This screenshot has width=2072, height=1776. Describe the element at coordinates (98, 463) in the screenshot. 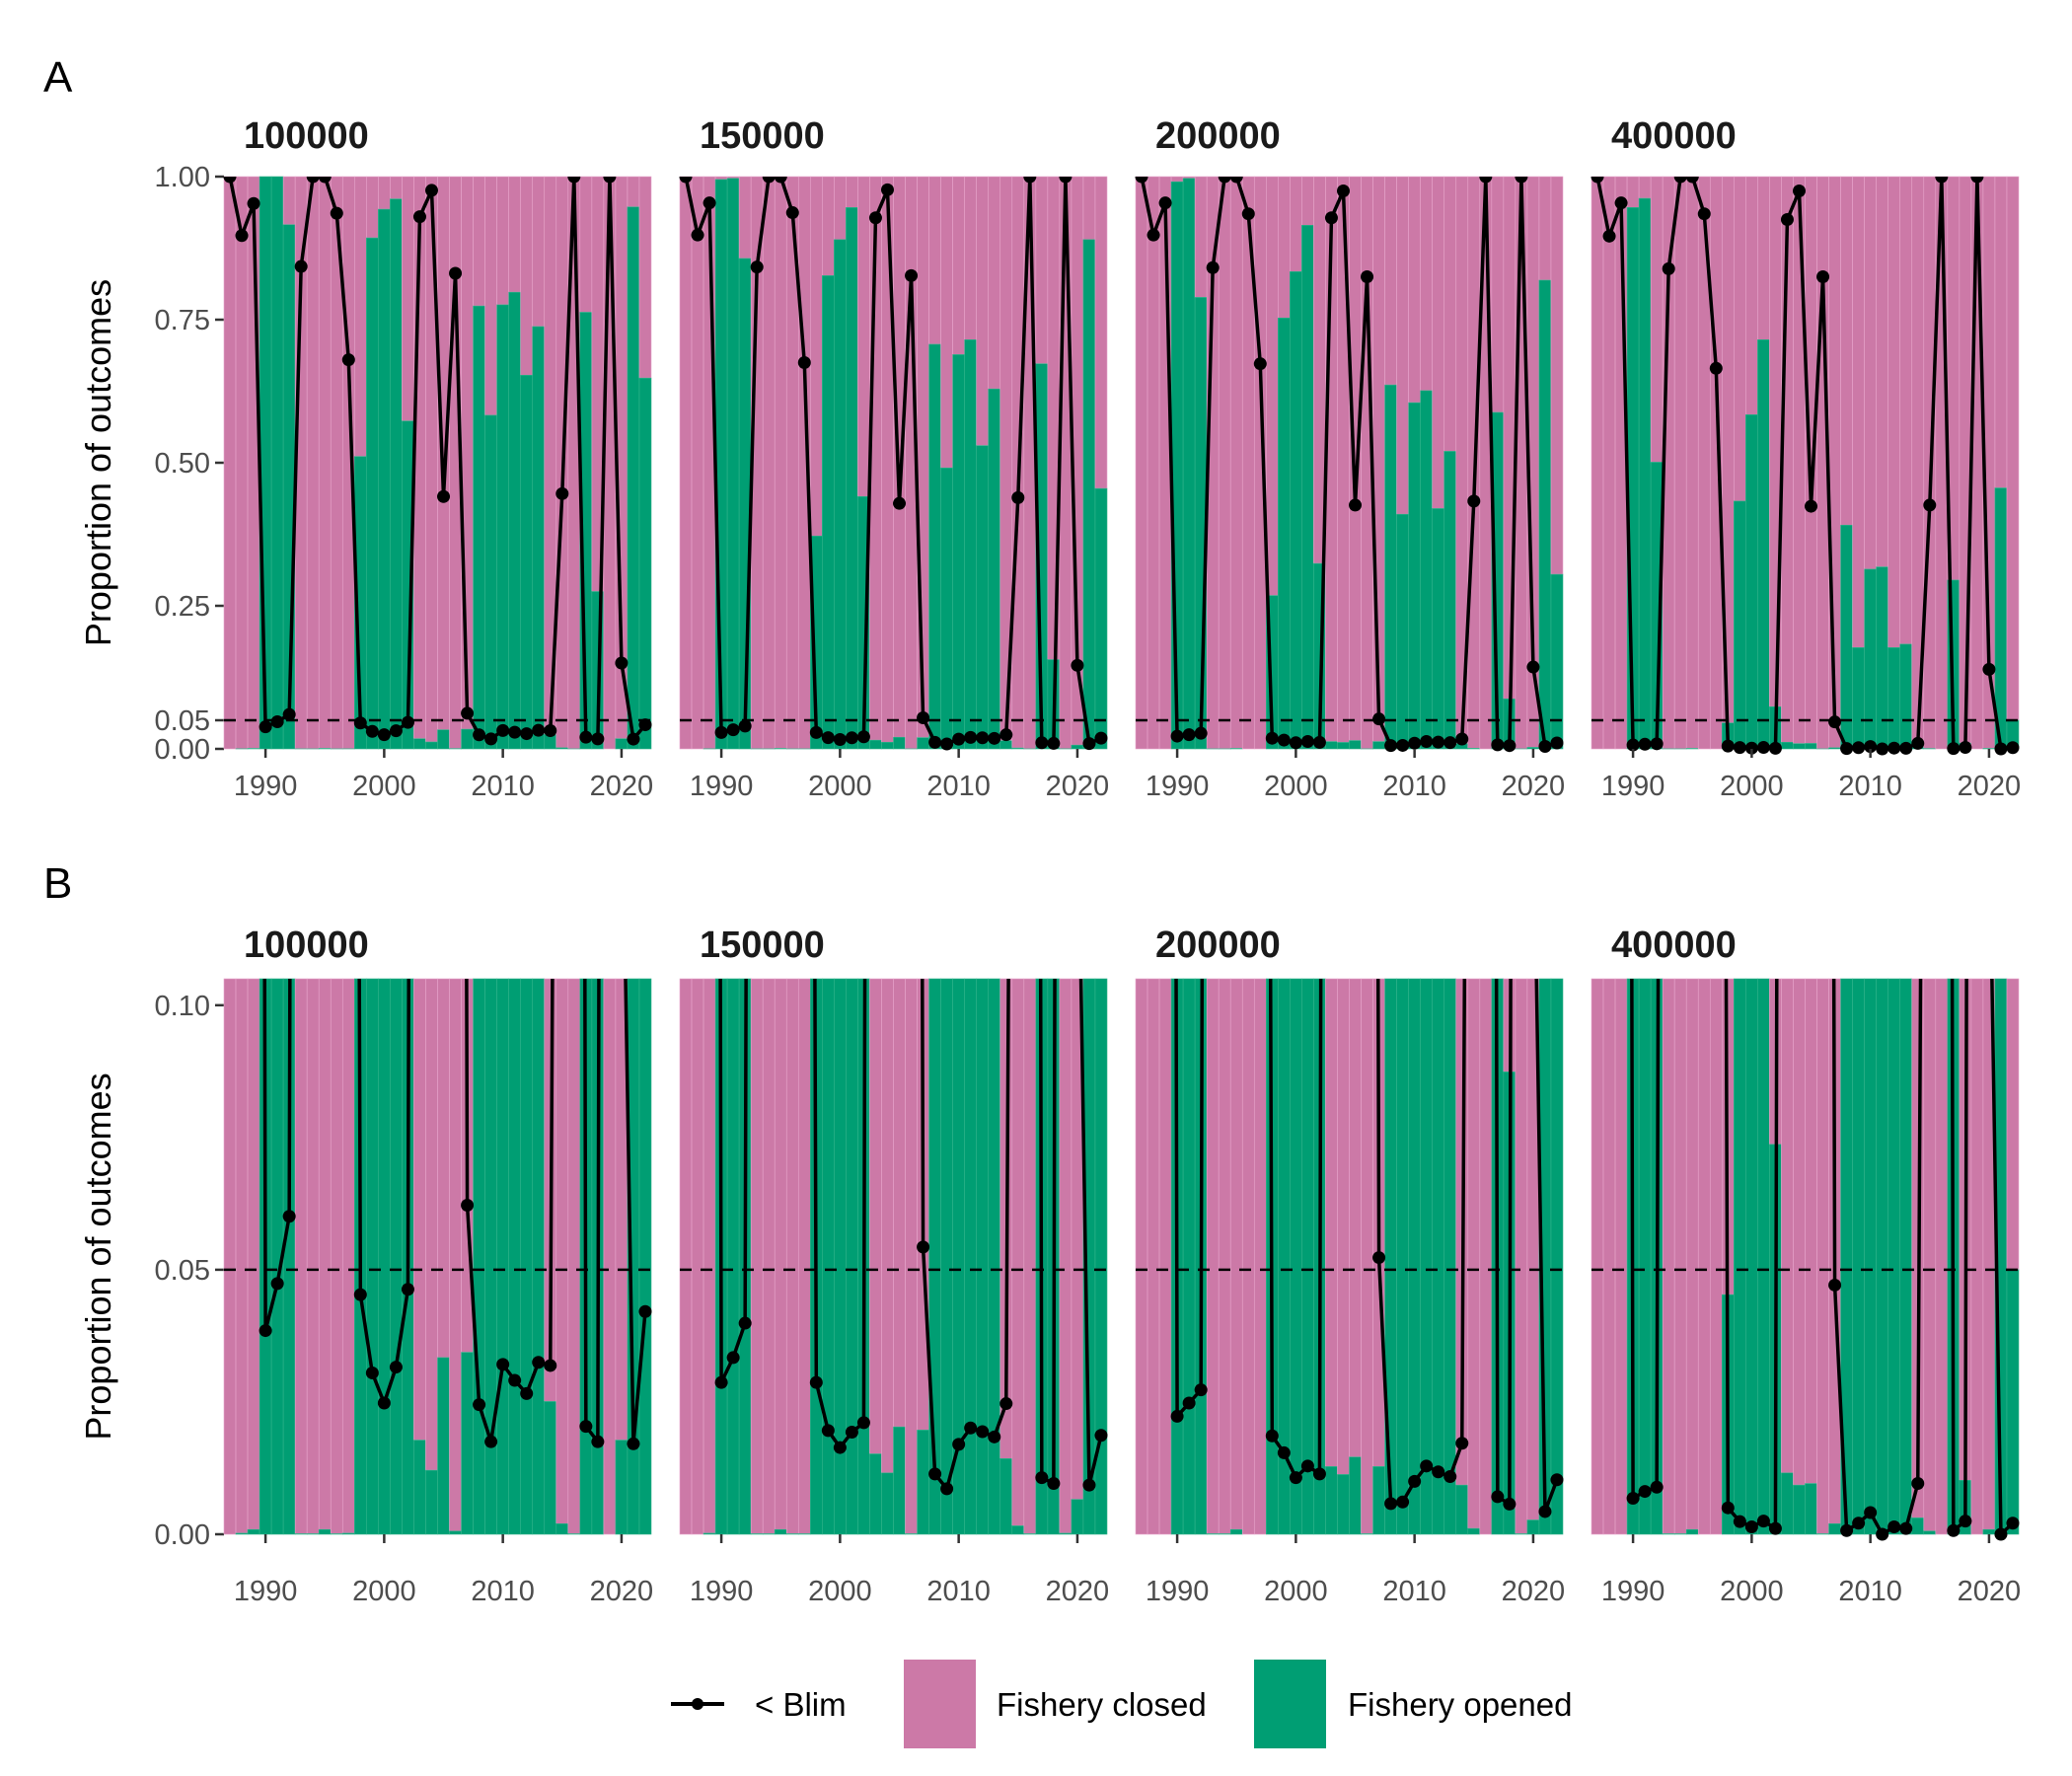

I see `y-axis-title: Proportion of outcomes` at that location.